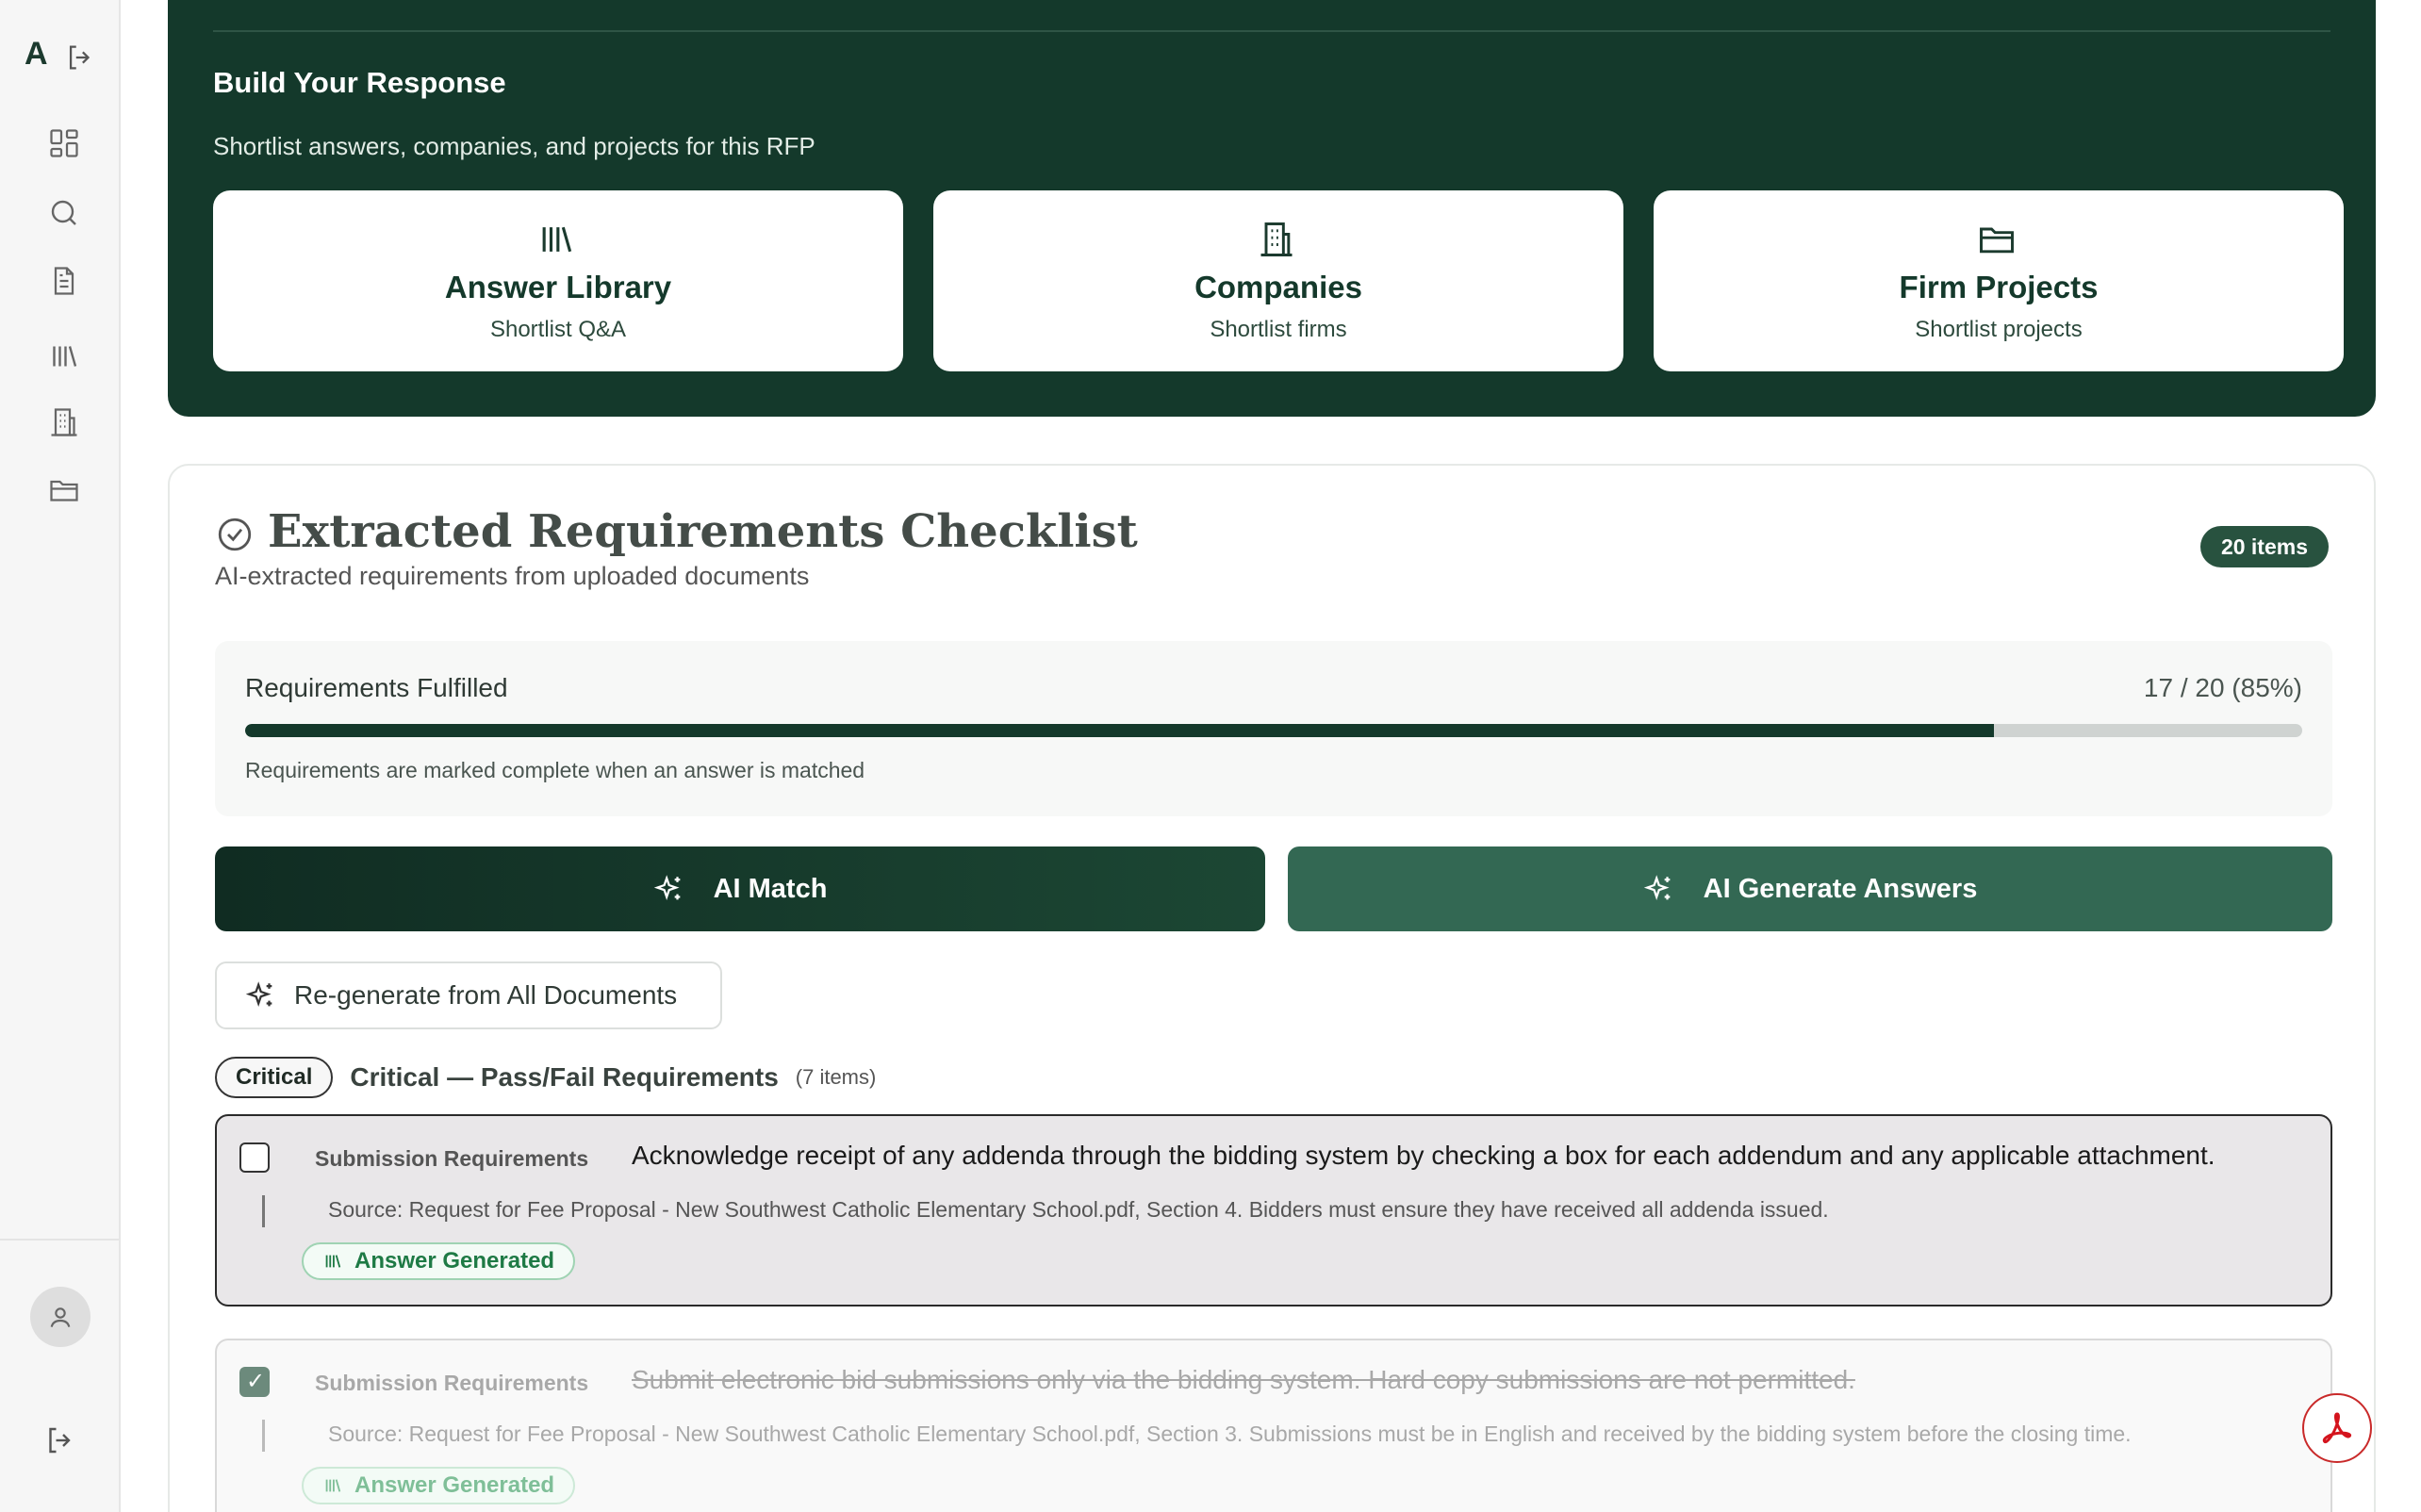  What do you see at coordinates (275, 1077) in the screenshot?
I see `critical-pill: Critical` at bounding box center [275, 1077].